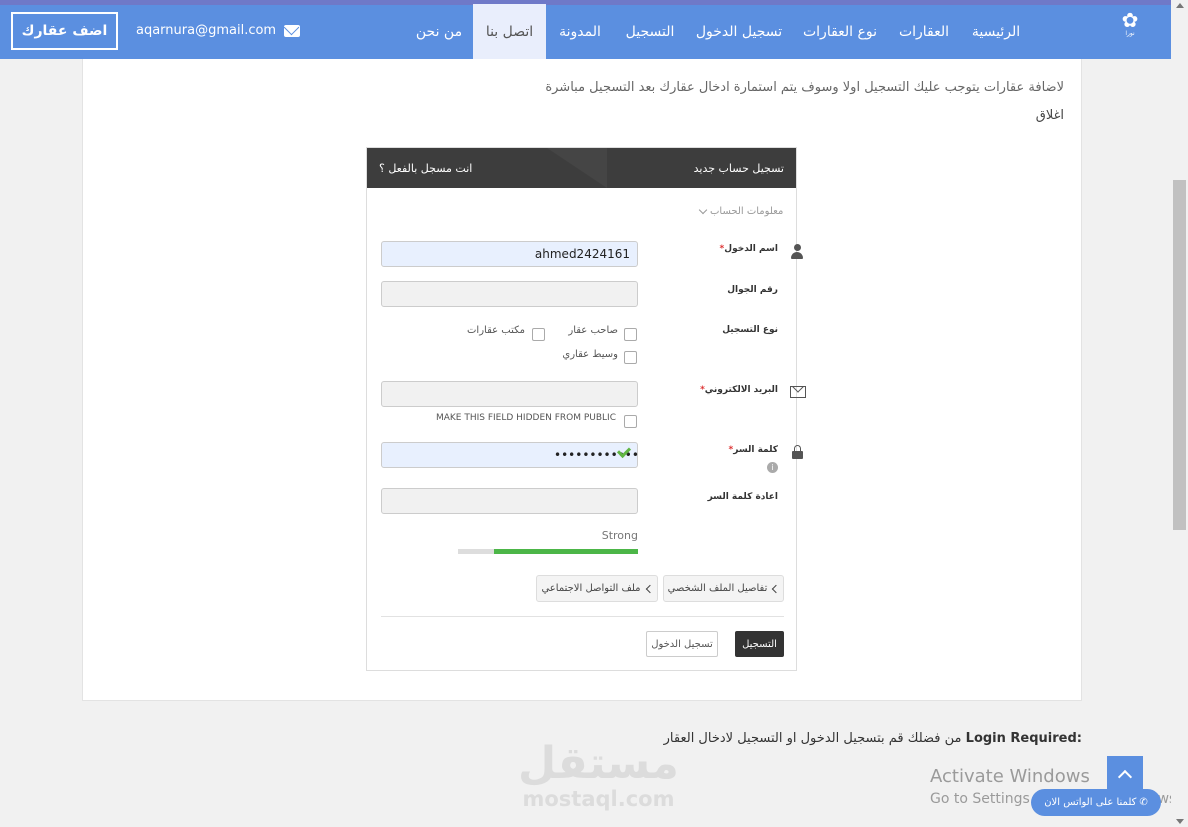  What do you see at coordinates (525, 418) in the screenshot?
I see `hide-field-label: MAKE THIS FIELD HIDDEN FROM PUBLIC` at bounding box center [525, 418].